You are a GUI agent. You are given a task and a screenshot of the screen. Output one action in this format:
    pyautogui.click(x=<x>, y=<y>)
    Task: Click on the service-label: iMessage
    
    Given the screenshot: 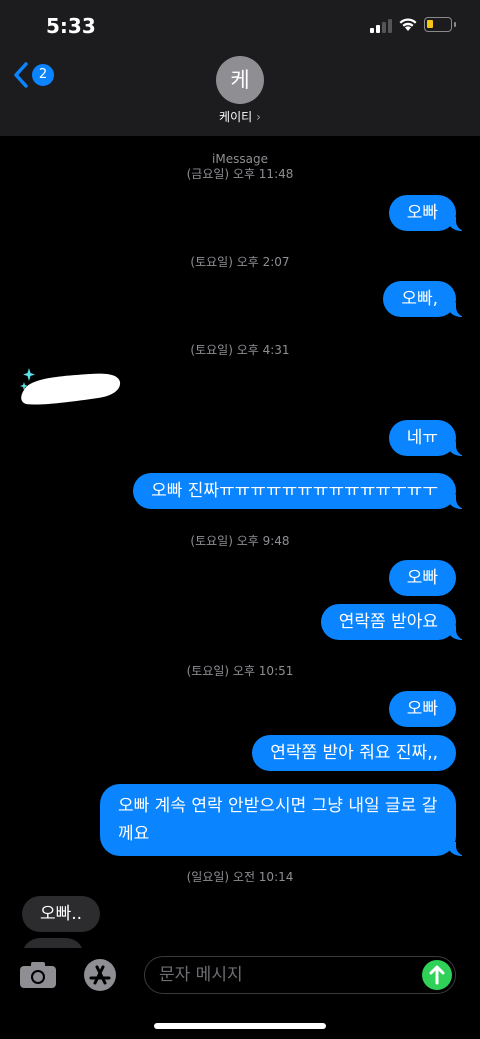 What is the action you would take?
    pyautogui.click(x=240, y=159)
    